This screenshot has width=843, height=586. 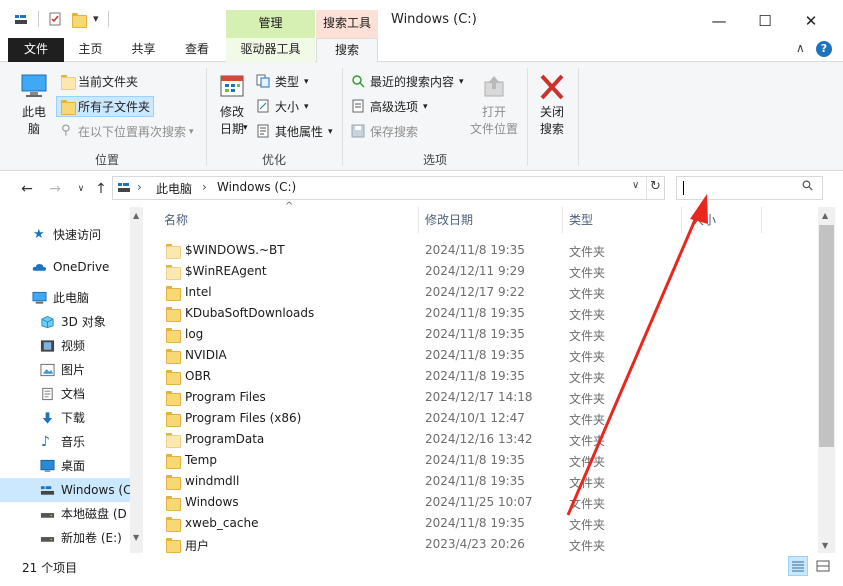 What do you see at coordinates (719, 21) in the screenshot?
I see `minimize-button: —` at bounding box center [719, 21].